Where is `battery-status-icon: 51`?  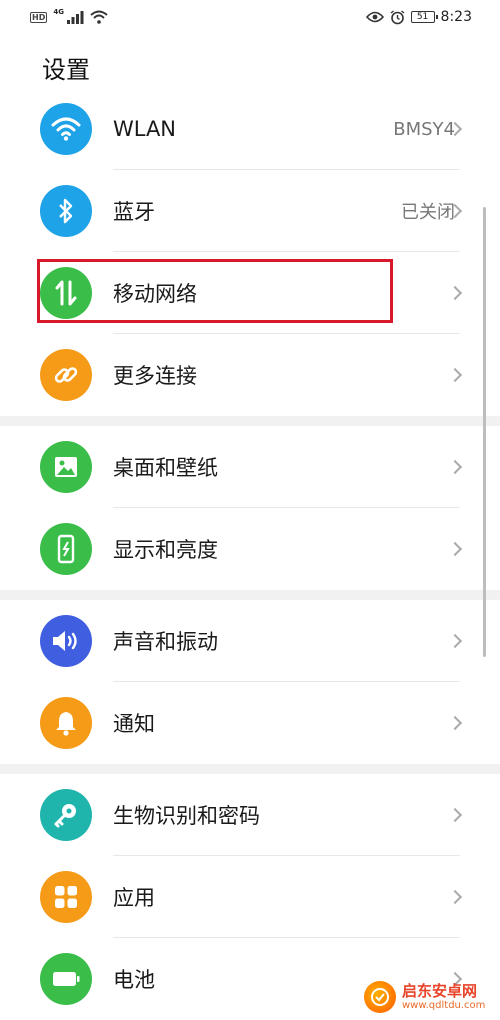
battery-status-icon: 51 is located at coordinates (424, 17).